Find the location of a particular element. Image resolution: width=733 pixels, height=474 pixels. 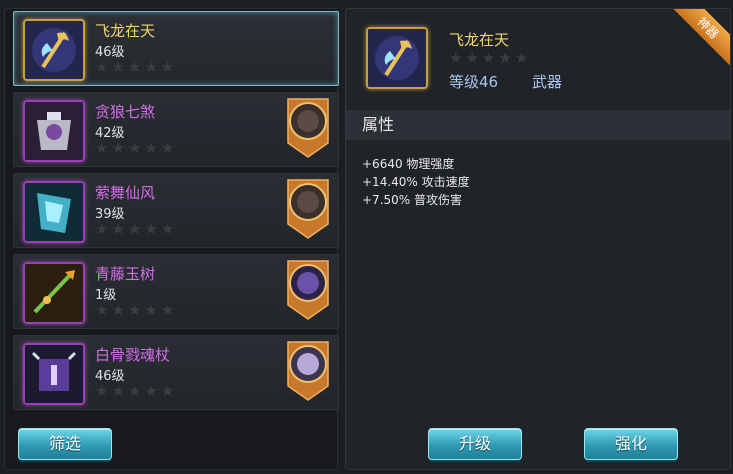

list-item: 白骨戮魂杖 46级 ★ ★ ★ ★ ★ is located at coordinates (176, 372).